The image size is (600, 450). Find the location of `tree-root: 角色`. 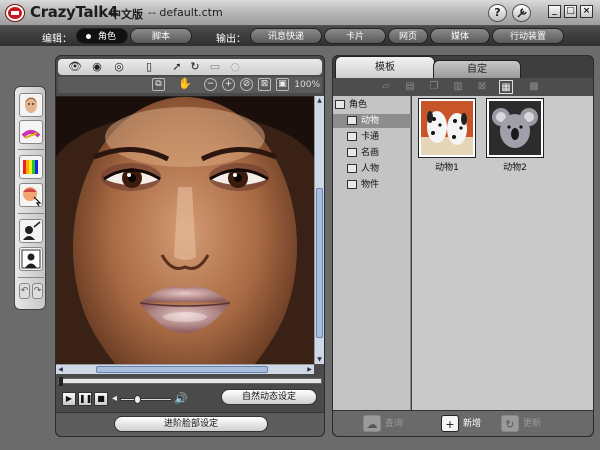

tree-root: 角色 is located at coordinates (372, 105).